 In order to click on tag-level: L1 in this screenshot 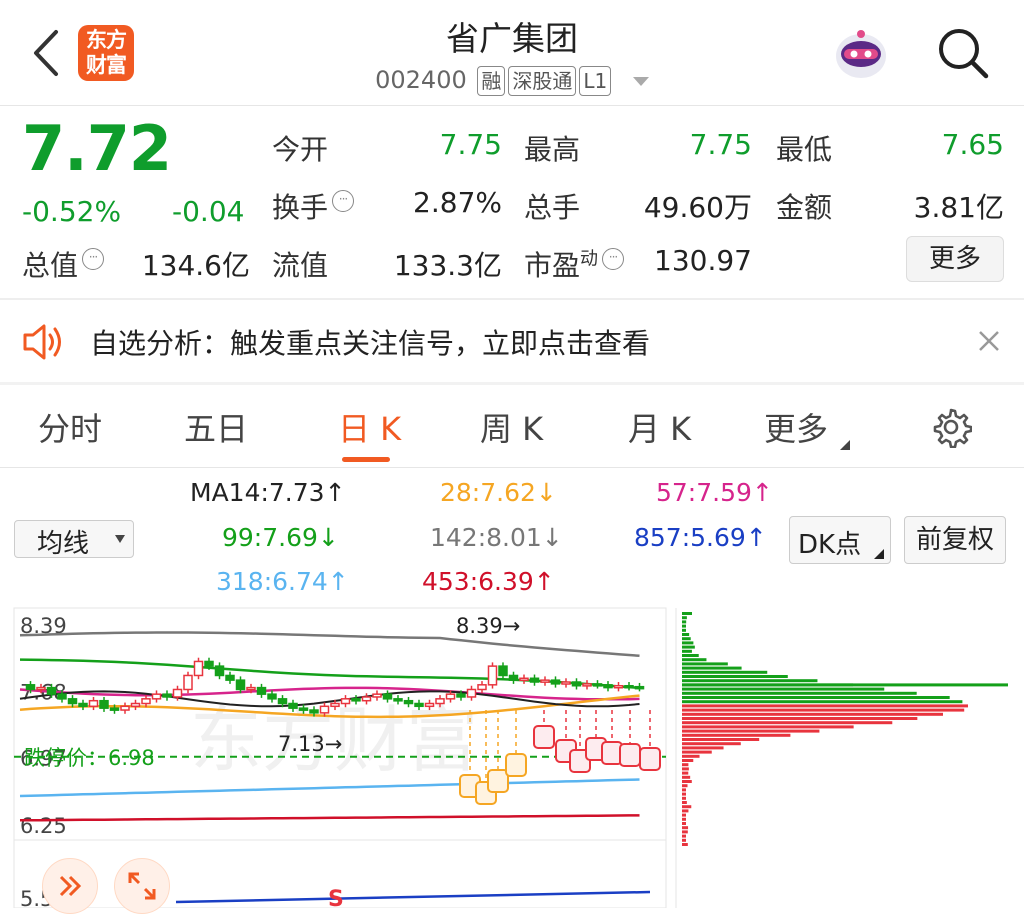, I will do `click(595, 81)`.